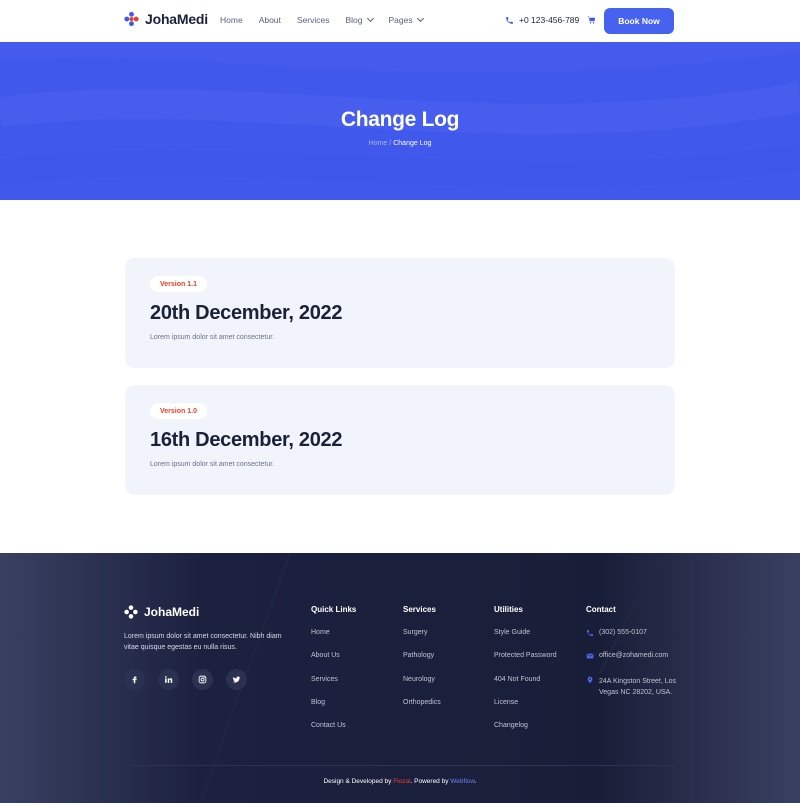 This screenshot has height=803, width=800. What do you see at coordinates (462, 781) in the screenshot?
I see `copyright-platform-link: Webflow` at bounding box center [462, 781].